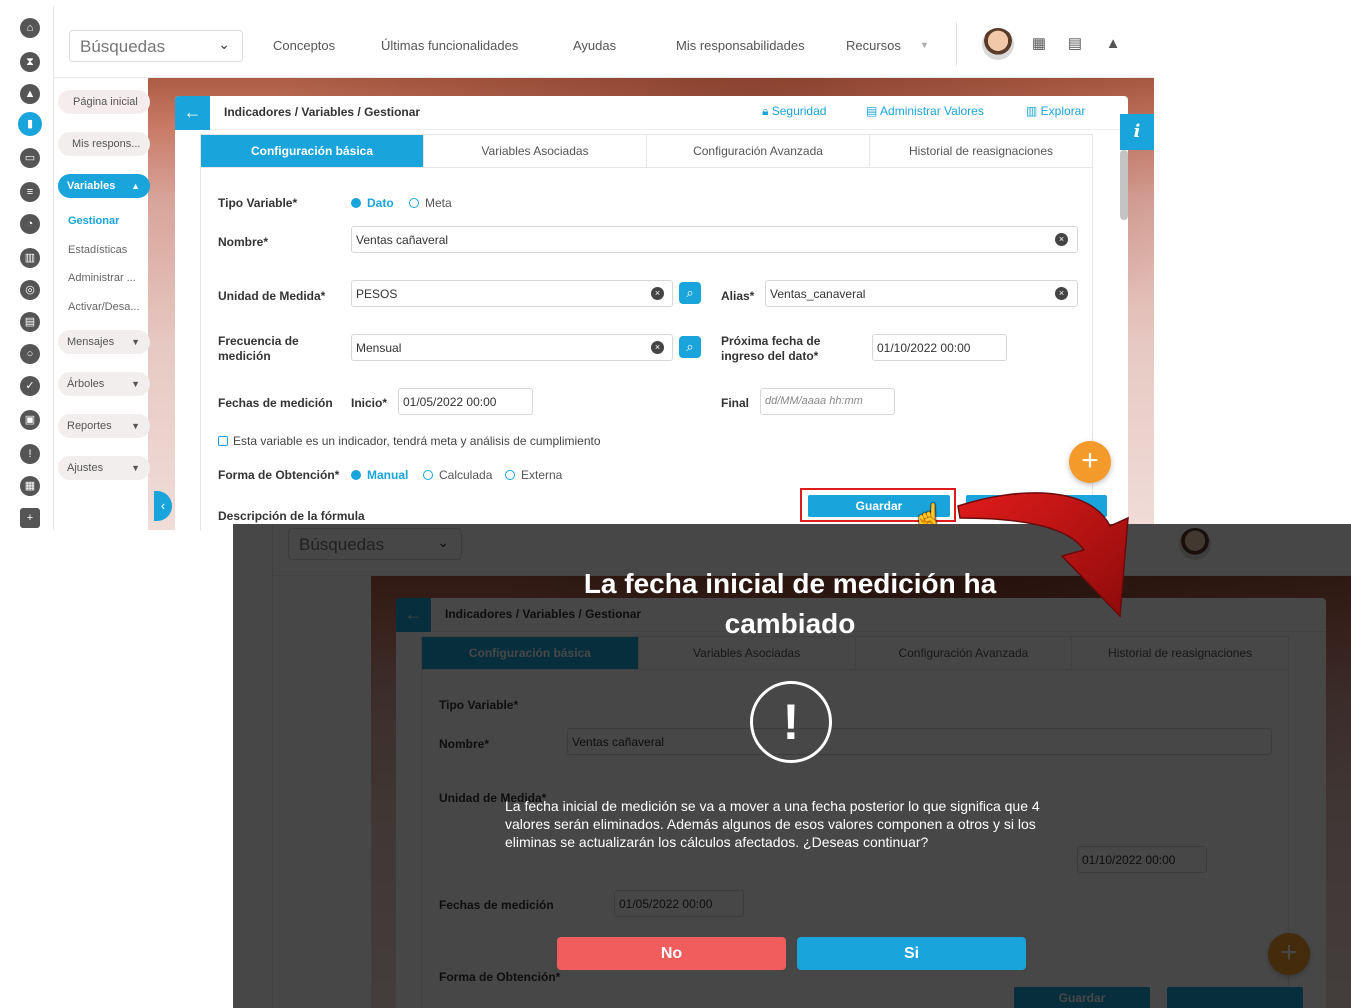 This screenshot has width=1351, height=1008. I want to click on unidad-input: PESOS, so click(512, 293).